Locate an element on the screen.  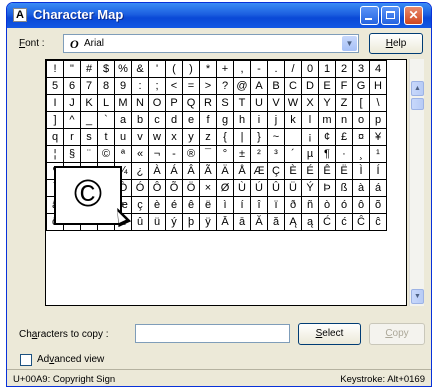
character-cell: Ý is located at coordinates (310, 188).